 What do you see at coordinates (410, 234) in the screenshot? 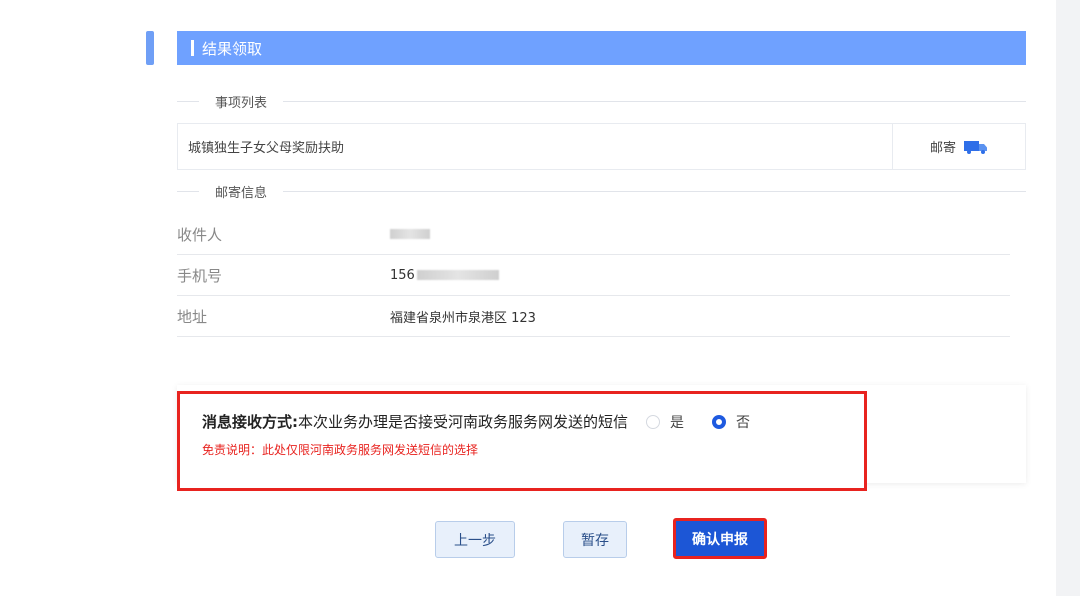
I see `recipient-value` at bounding box center [410, 234].